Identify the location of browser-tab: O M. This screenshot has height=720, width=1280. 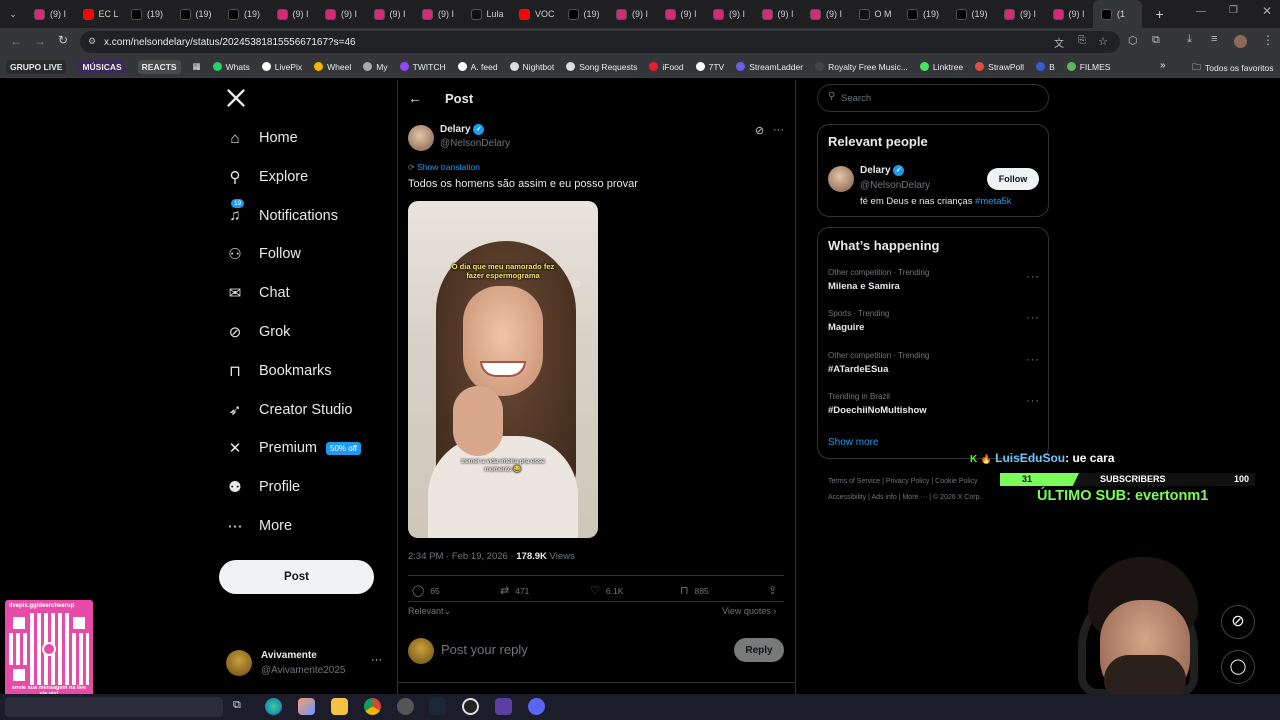
(875, 14).